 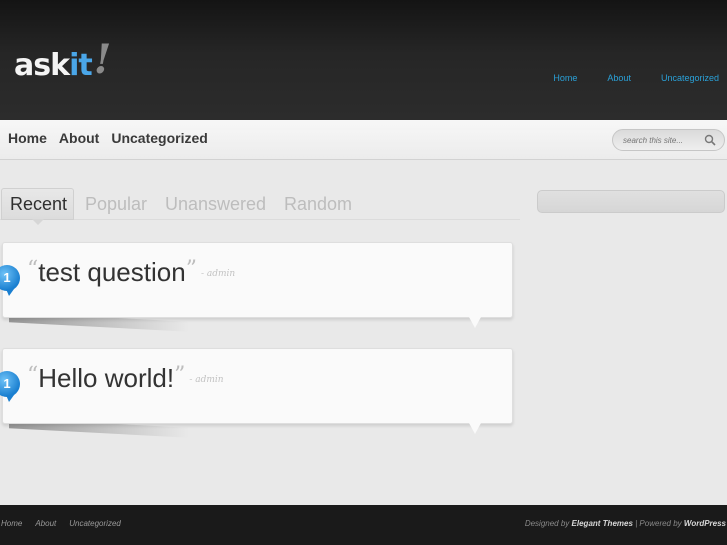 What do you see at coordinates (257, 287) in the screenshot?
I see `question-card: “test question” - admin` at bounding box center [257, 287].